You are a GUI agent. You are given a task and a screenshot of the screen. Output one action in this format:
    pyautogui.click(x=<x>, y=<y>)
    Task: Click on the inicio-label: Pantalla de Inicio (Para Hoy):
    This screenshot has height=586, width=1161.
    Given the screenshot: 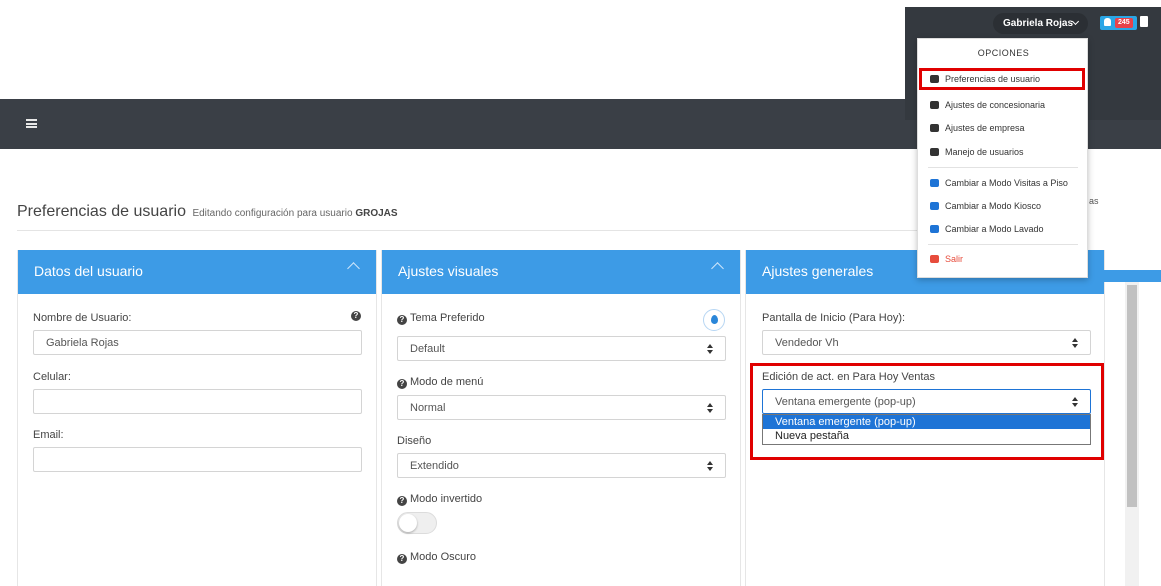 What is the action you would take?
    pyautogui.click(x=834, y=318)
    